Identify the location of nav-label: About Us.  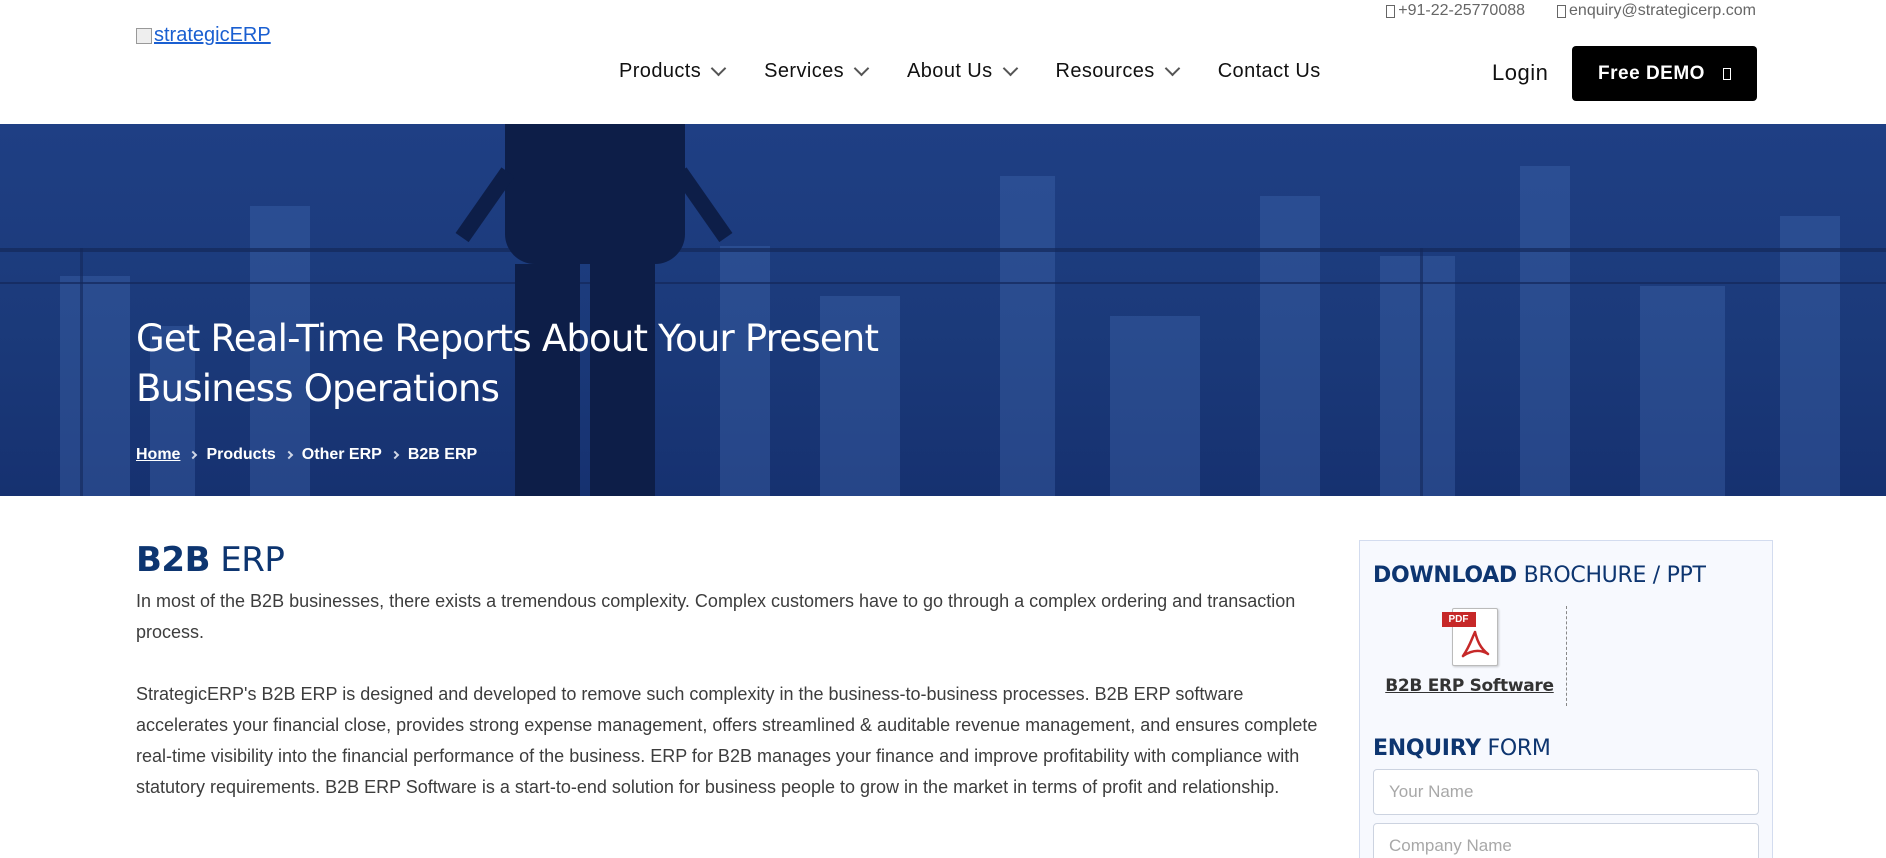
(950, 71).